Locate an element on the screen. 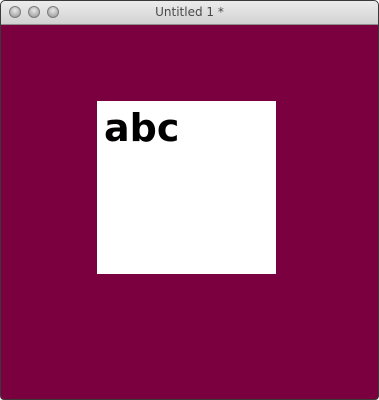  title-bar: Untitled 1 * is located at coordinates (189, 13).